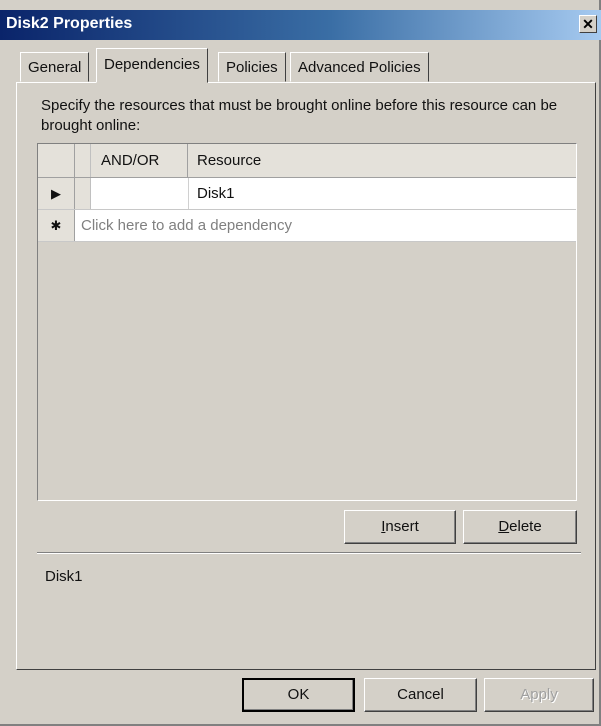  I want to click on insert-button: Insert, so click(400, 527).